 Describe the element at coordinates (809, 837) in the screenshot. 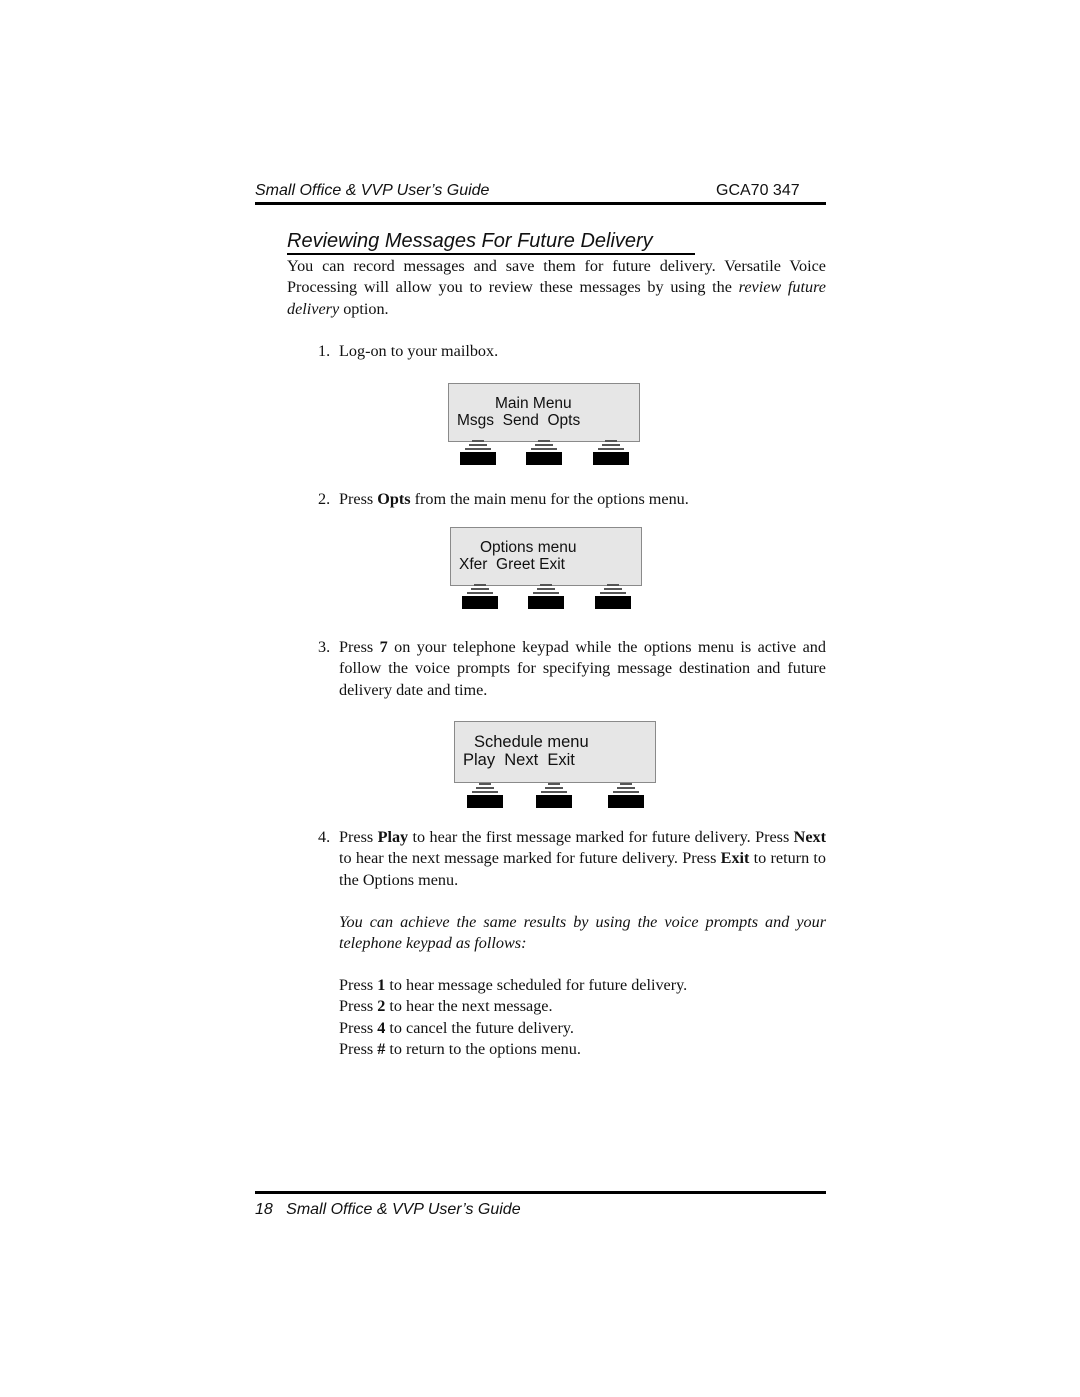

I see `emphasized-term: Next` at that location.